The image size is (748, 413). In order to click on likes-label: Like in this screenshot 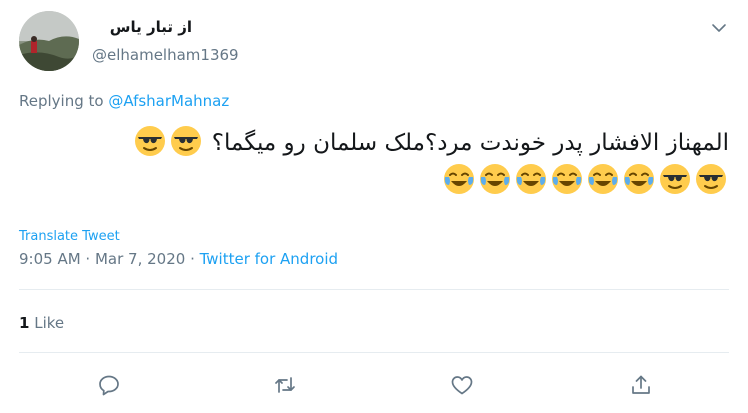, I will do `click(47, 323)`.